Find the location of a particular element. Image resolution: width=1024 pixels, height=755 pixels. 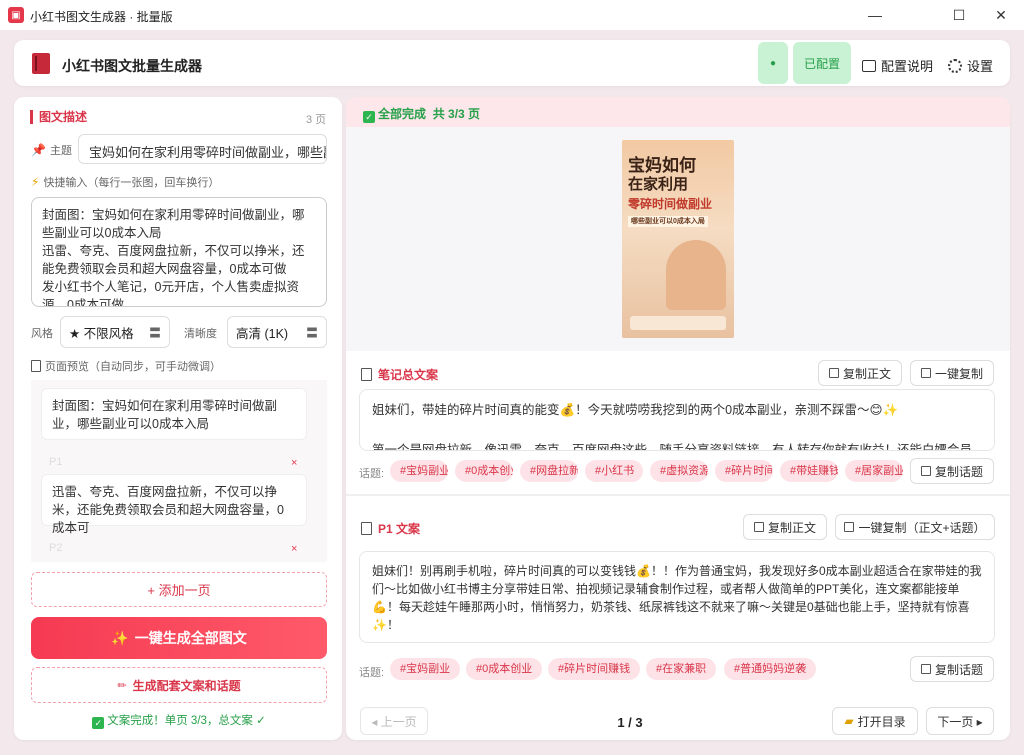

topic-tag: #普通妈妈逆袭 is located at coordinates (770, 669).